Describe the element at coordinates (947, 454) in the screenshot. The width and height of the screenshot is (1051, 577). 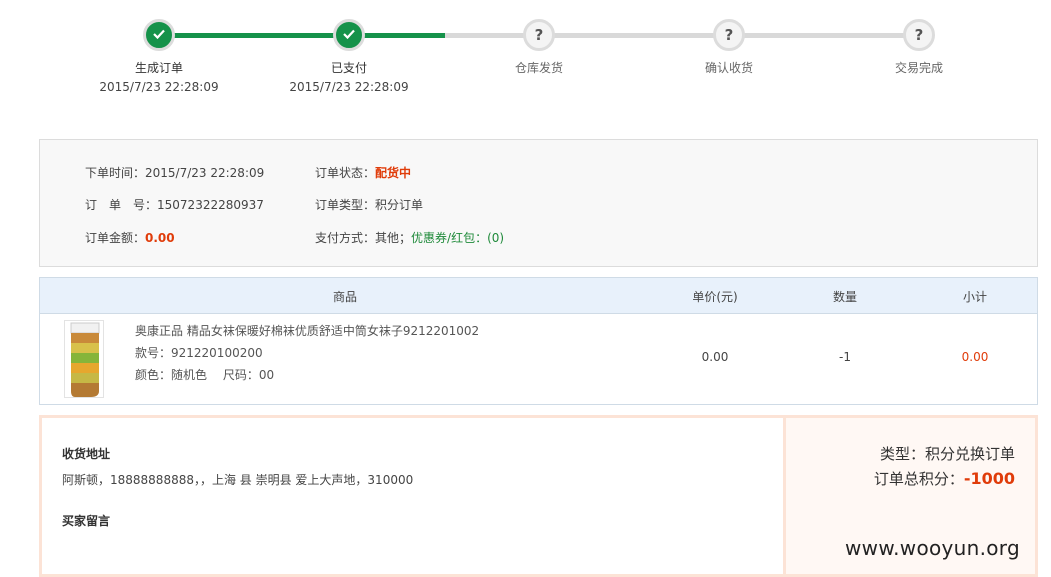
I see `summary-type: 类型：积分兑换订单` at that location.